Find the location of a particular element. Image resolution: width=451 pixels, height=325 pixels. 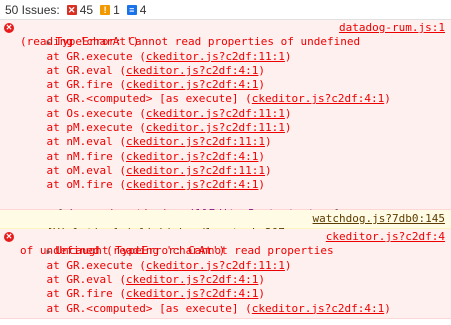

error-header-continued: (reading 'charAt') is located at coordinates (80, 42).